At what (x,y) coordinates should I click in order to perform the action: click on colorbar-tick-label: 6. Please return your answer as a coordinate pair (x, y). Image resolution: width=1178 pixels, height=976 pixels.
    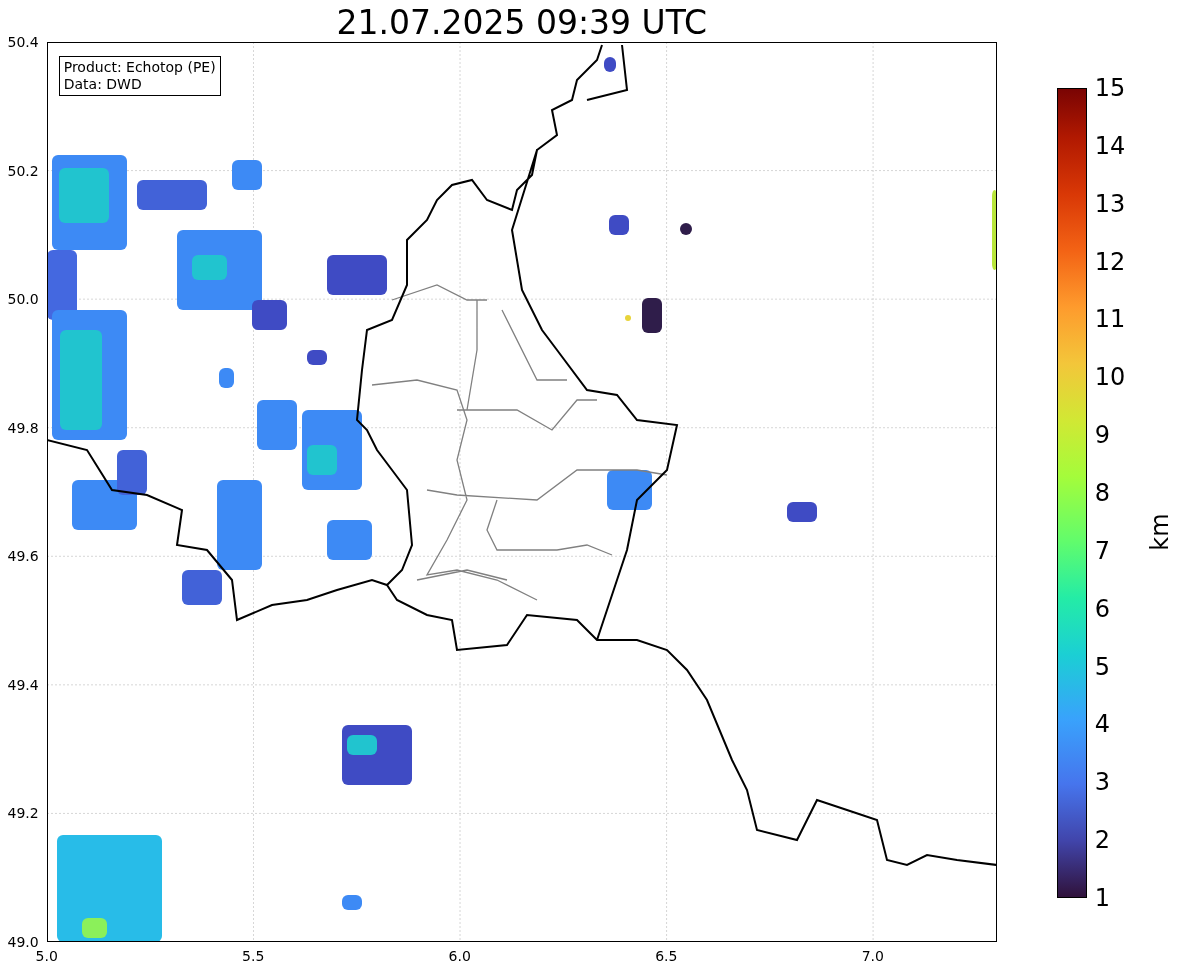
    Looking at the image, I should click on (1102, 608).